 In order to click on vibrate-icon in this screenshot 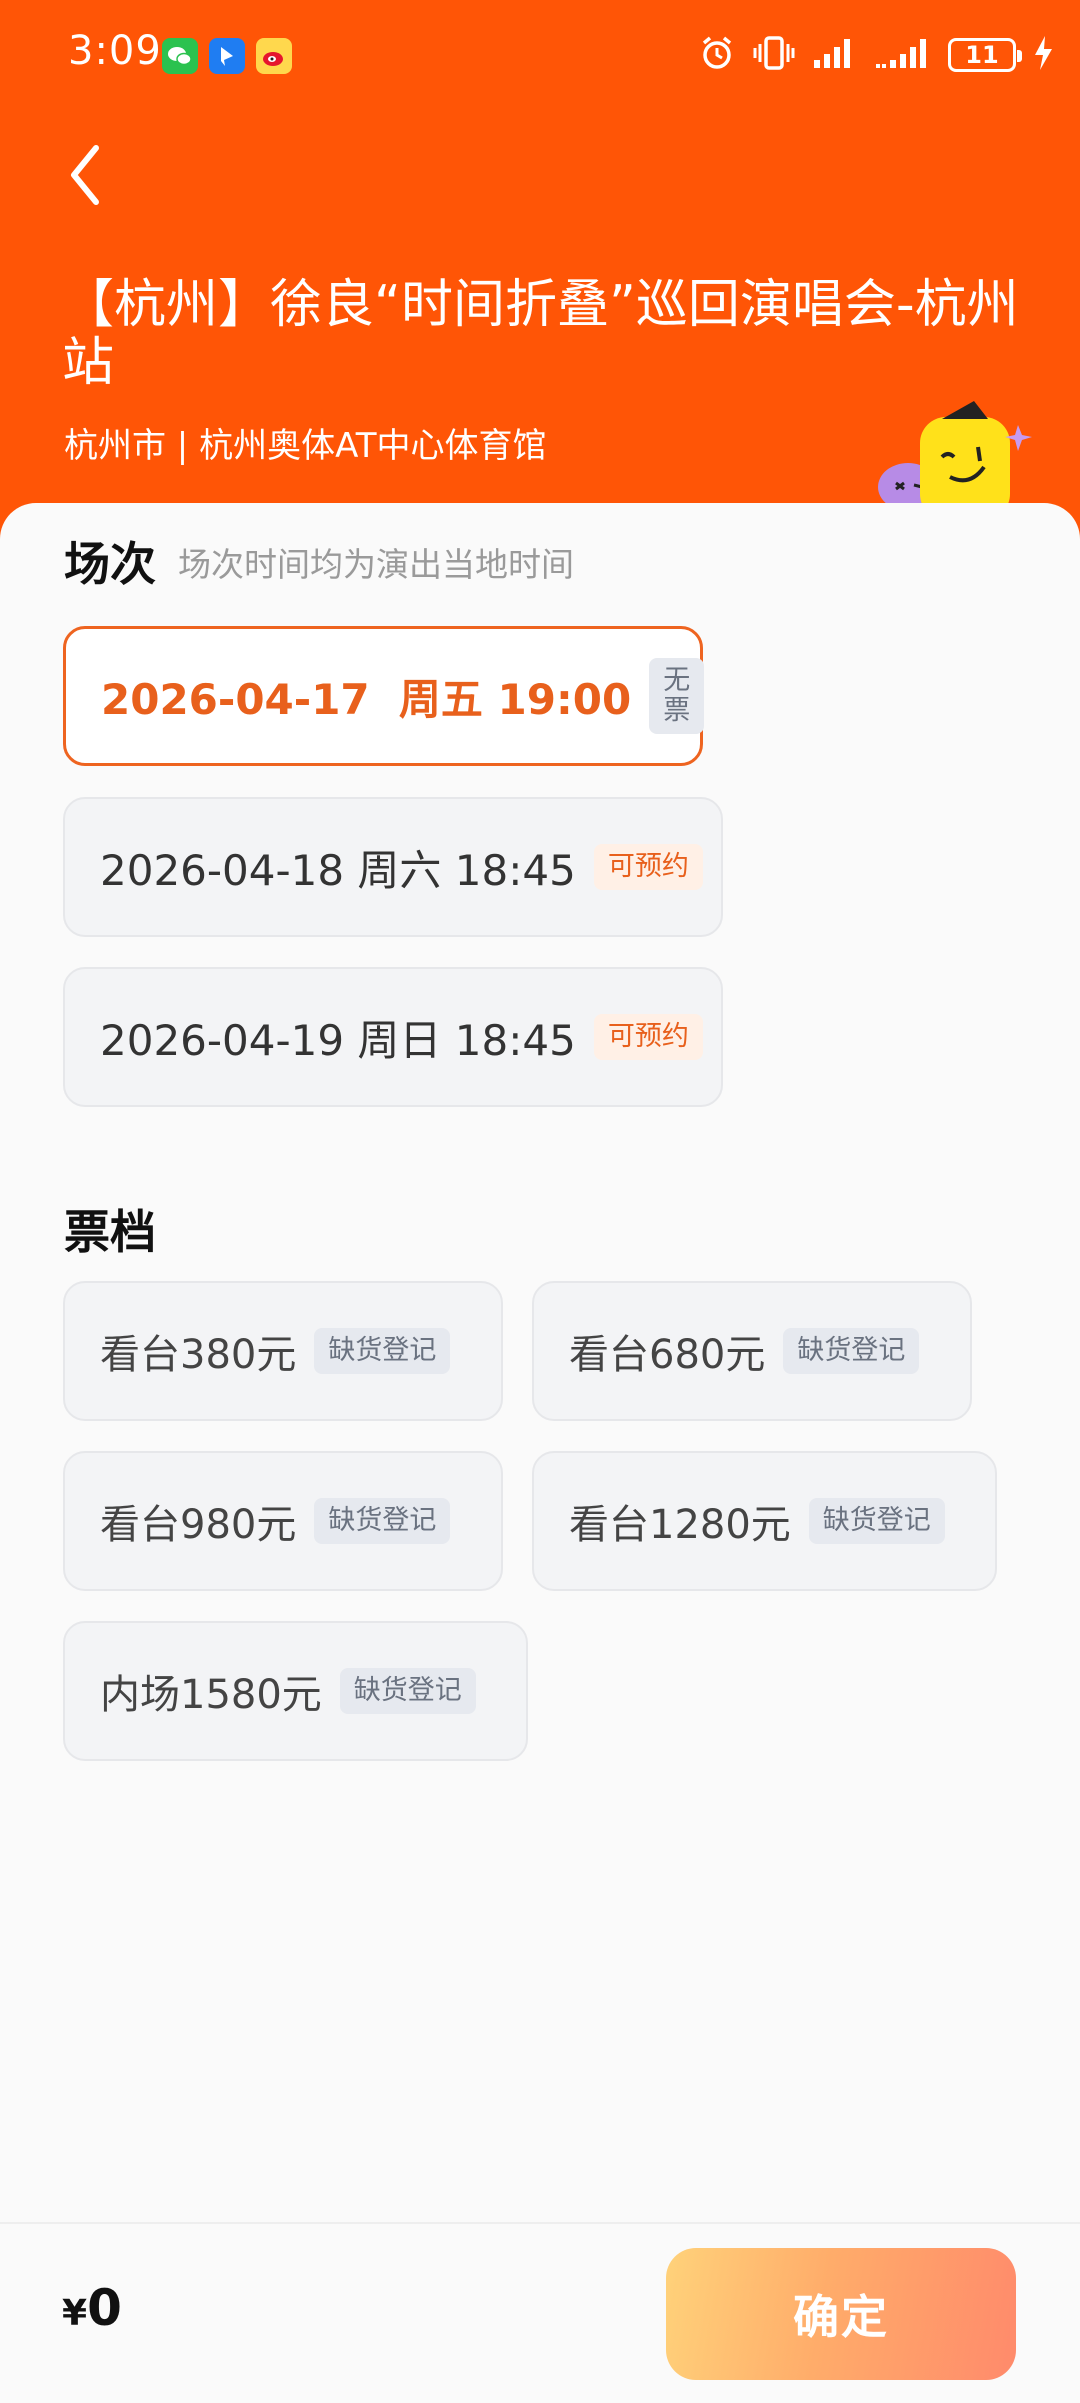, I will do `click(774, 55)`.